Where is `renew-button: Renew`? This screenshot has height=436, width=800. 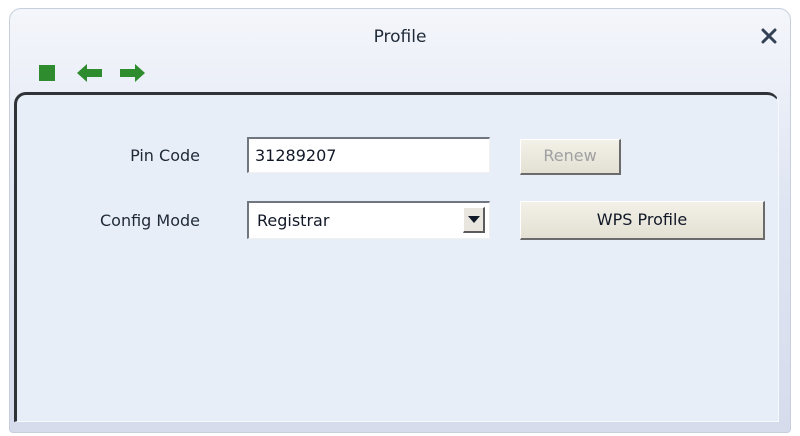 renew-button: Renew is located at coordinates (570, 157).